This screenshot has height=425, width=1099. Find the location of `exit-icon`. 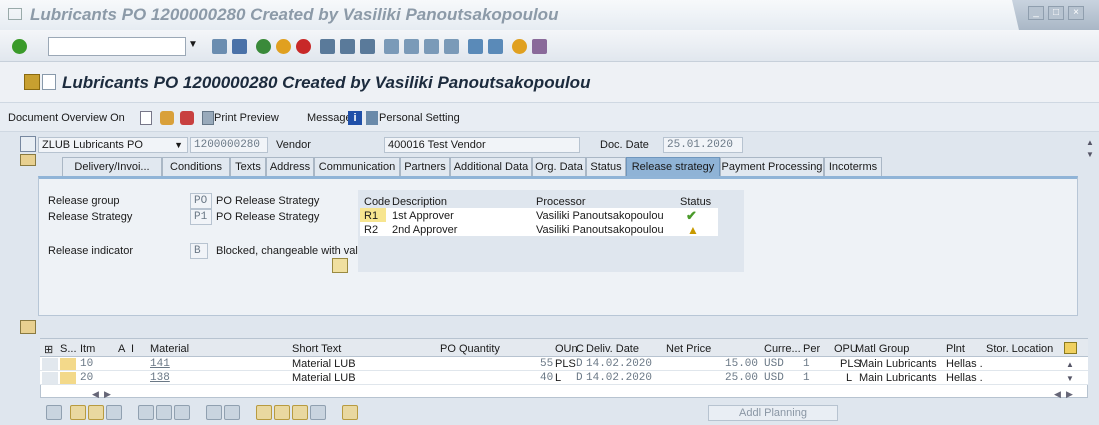

exit-icon is located at coordinates (283, 46).